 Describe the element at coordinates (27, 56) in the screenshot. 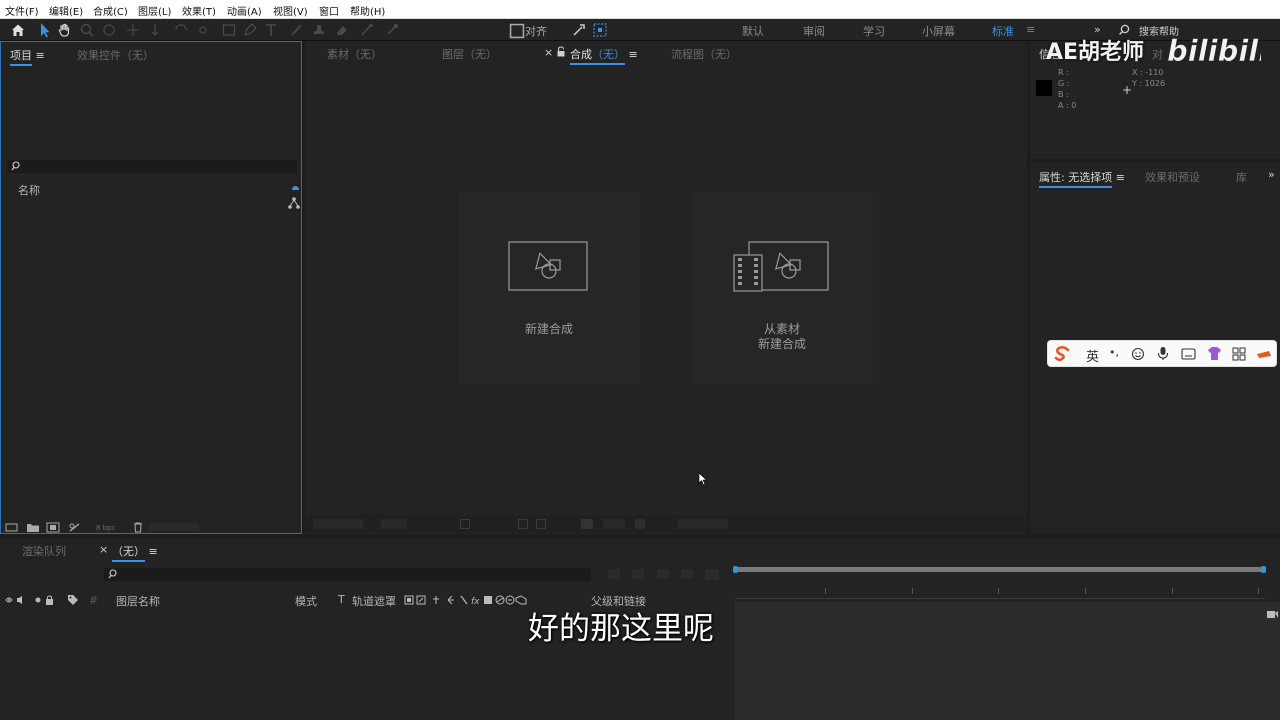

I see `tab-project: 项目 ≡` at that location.